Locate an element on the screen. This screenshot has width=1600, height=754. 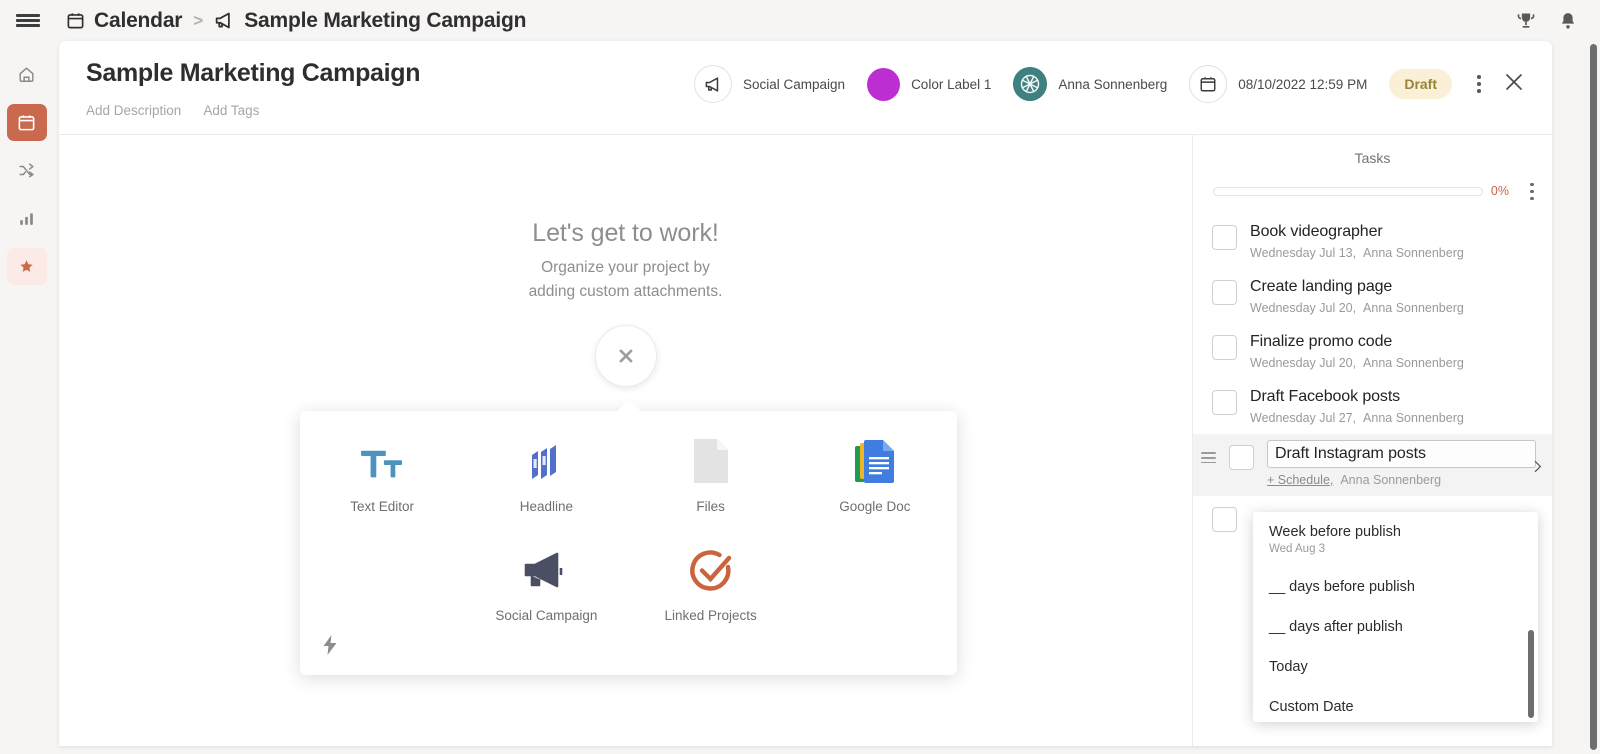
color-label-chip: Color Label 1 is located at coordinates (929, 84).